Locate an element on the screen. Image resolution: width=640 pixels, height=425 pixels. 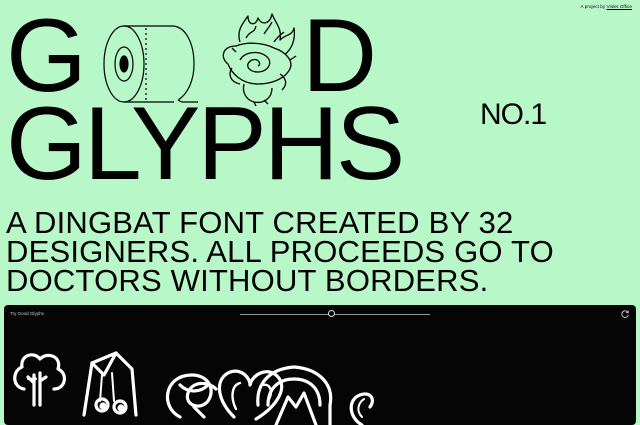
tagline-line-1: A DINGBAT FONT CREATED BY 32 is located at coordinates (260, 222).